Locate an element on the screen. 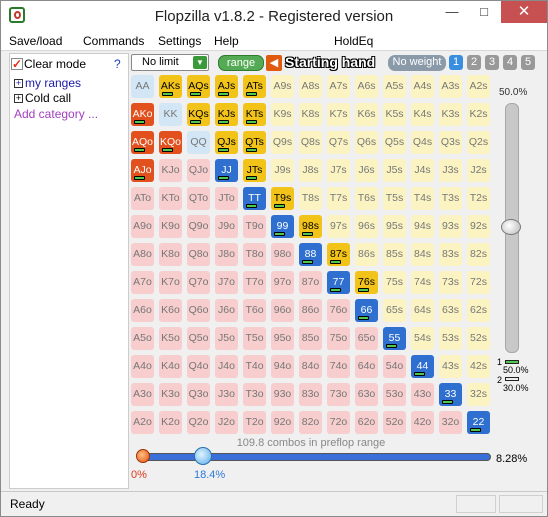 The height and width of the screenshot is (517, 548). hand-cell-ajo: AJo is located at coordinates (142, 170).